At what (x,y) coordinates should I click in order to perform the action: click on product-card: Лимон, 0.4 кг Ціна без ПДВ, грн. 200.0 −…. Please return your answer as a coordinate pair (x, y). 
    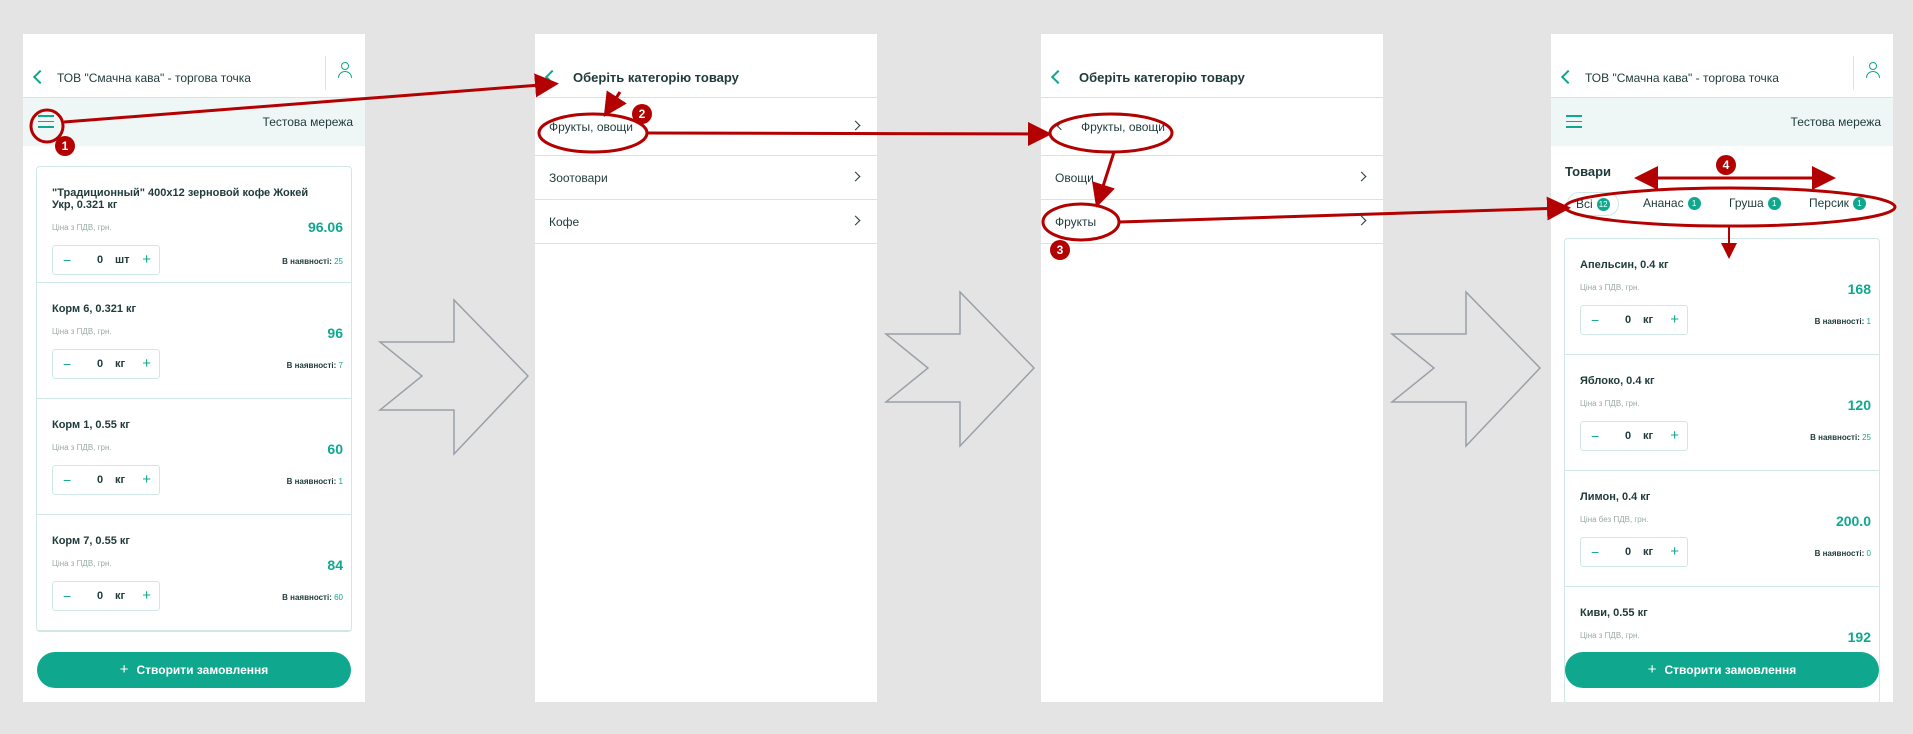
    Looking at the image, I should click on (1722, 529).